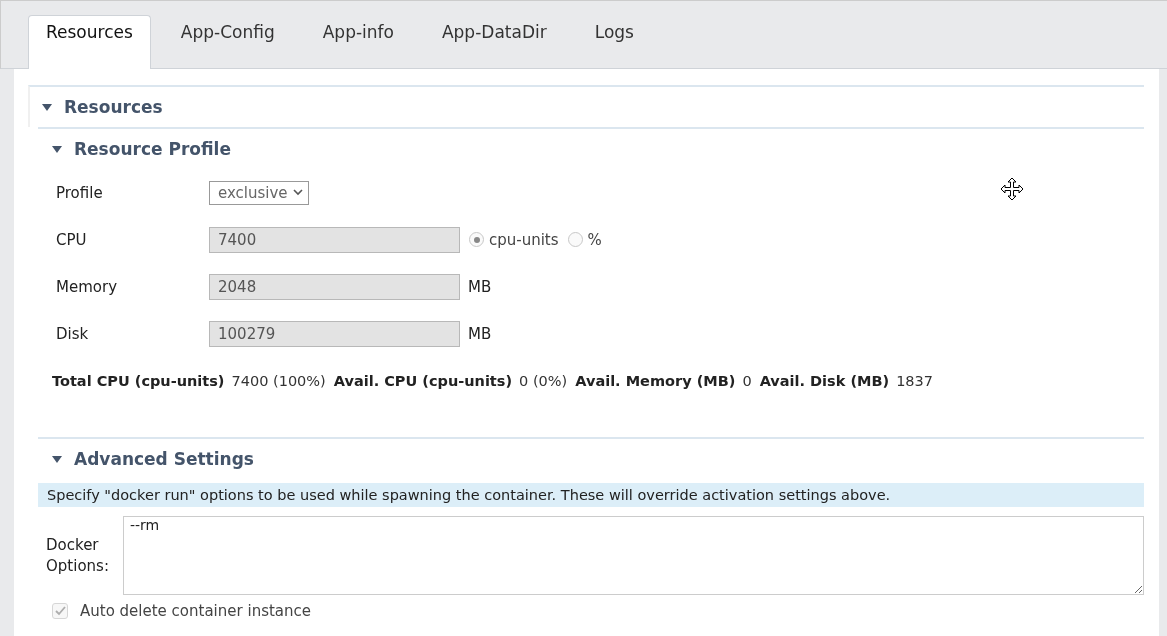  I want to click on caret-icon, so click(297, 192).